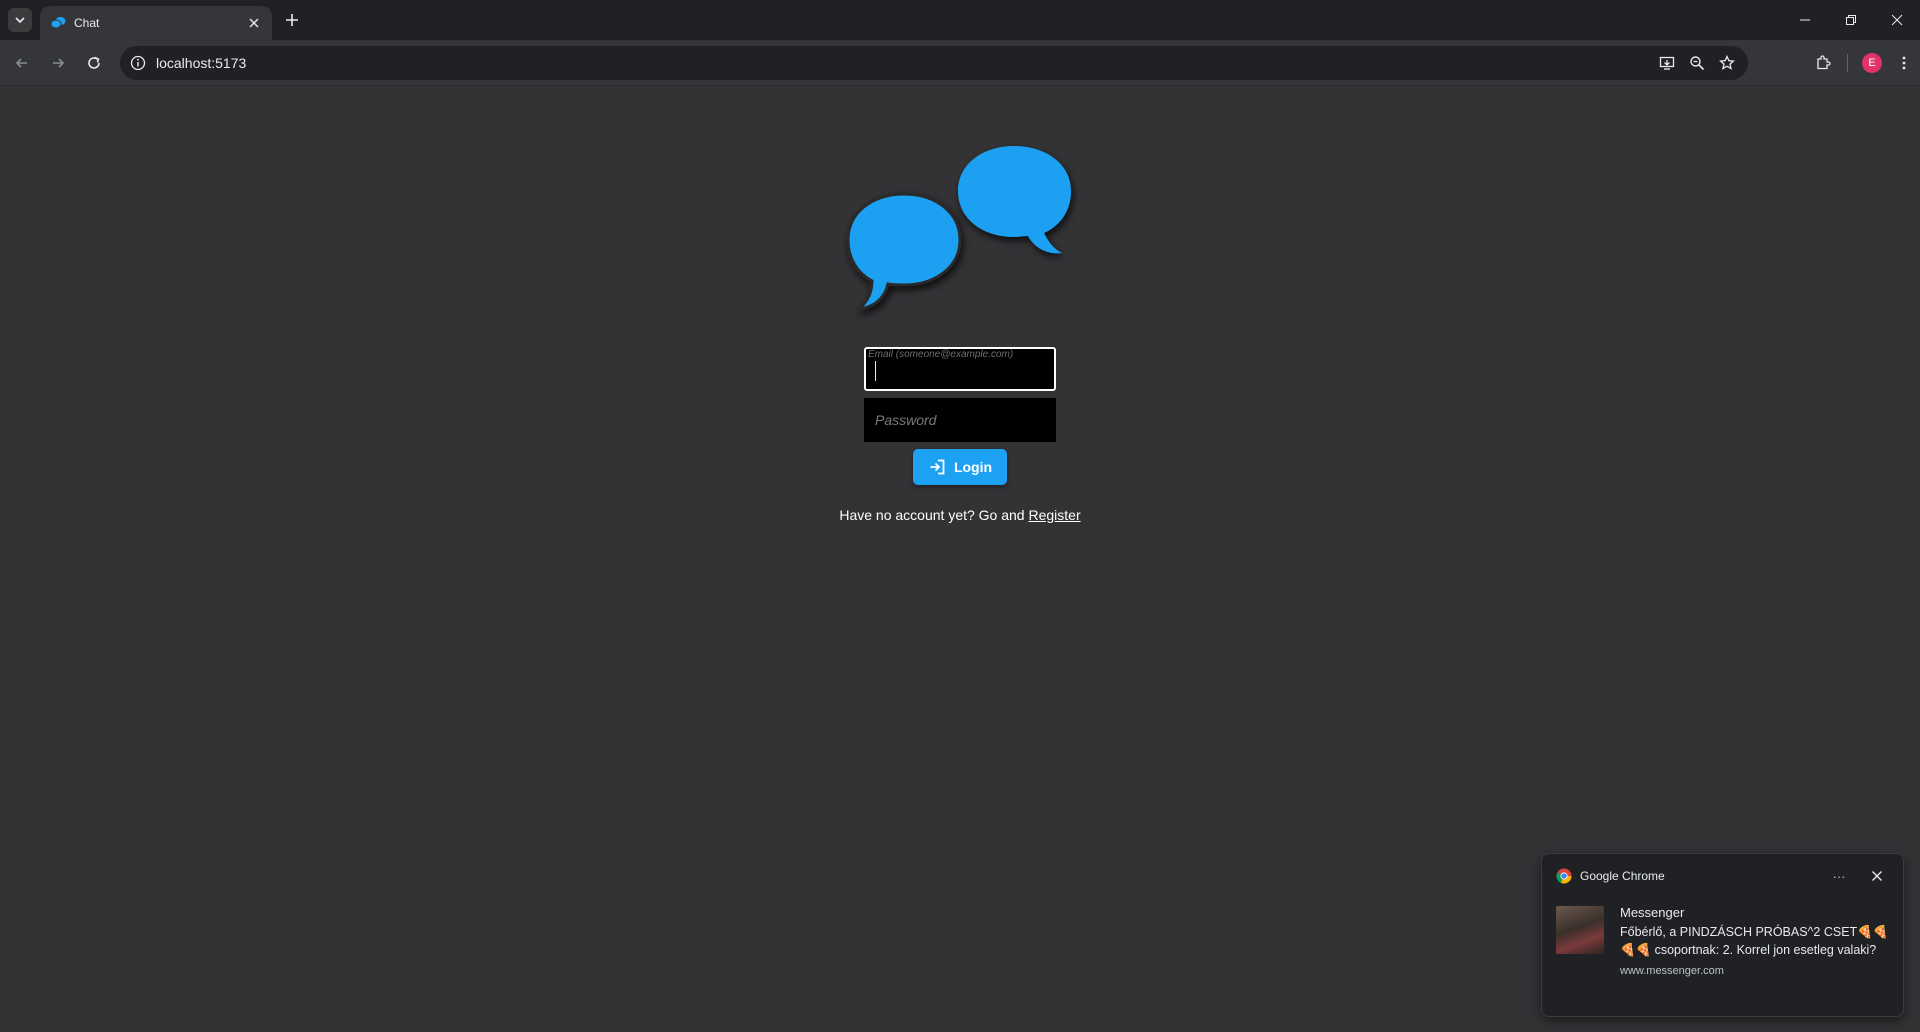  I want to click on login-button: Login, so click(960, 467).